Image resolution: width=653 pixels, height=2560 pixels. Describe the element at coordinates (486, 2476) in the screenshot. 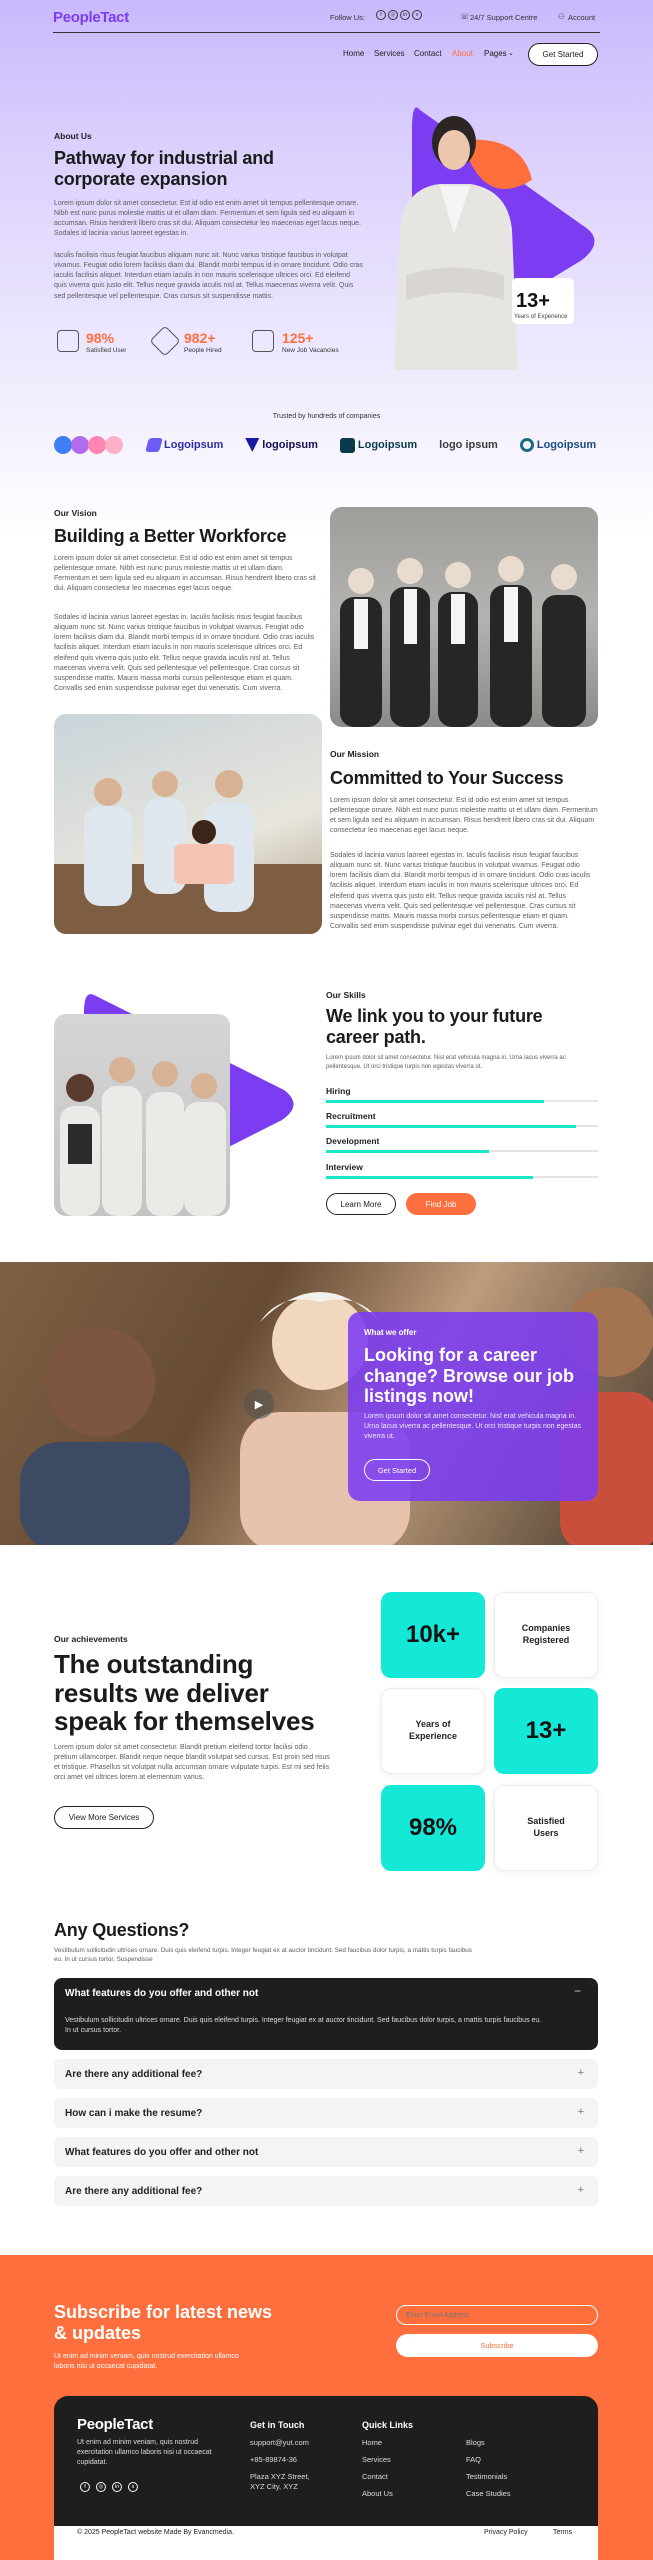

I see `footer-link: Testimonials` at that location.